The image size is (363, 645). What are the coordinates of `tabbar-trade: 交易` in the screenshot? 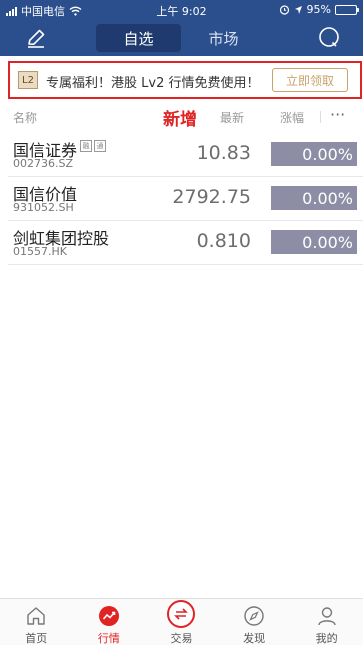 It's located at (181, 622).